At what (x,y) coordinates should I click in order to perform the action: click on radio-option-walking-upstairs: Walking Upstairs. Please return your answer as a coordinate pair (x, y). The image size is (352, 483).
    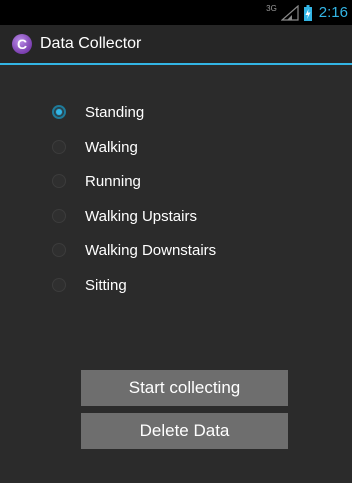
    Looking at the image, I should click on (176, 217).